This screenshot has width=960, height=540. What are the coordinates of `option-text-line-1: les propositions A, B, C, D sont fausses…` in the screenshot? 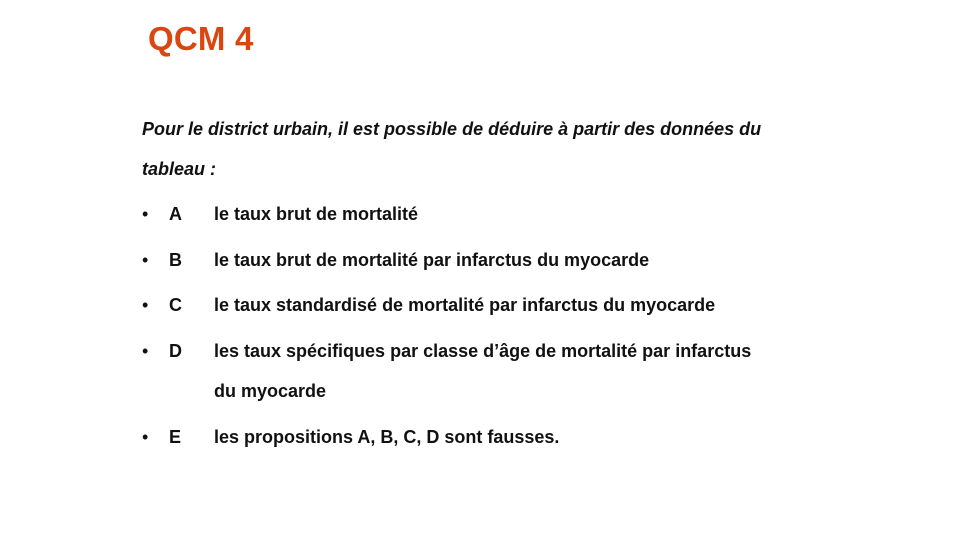 It's located at (387, 437).